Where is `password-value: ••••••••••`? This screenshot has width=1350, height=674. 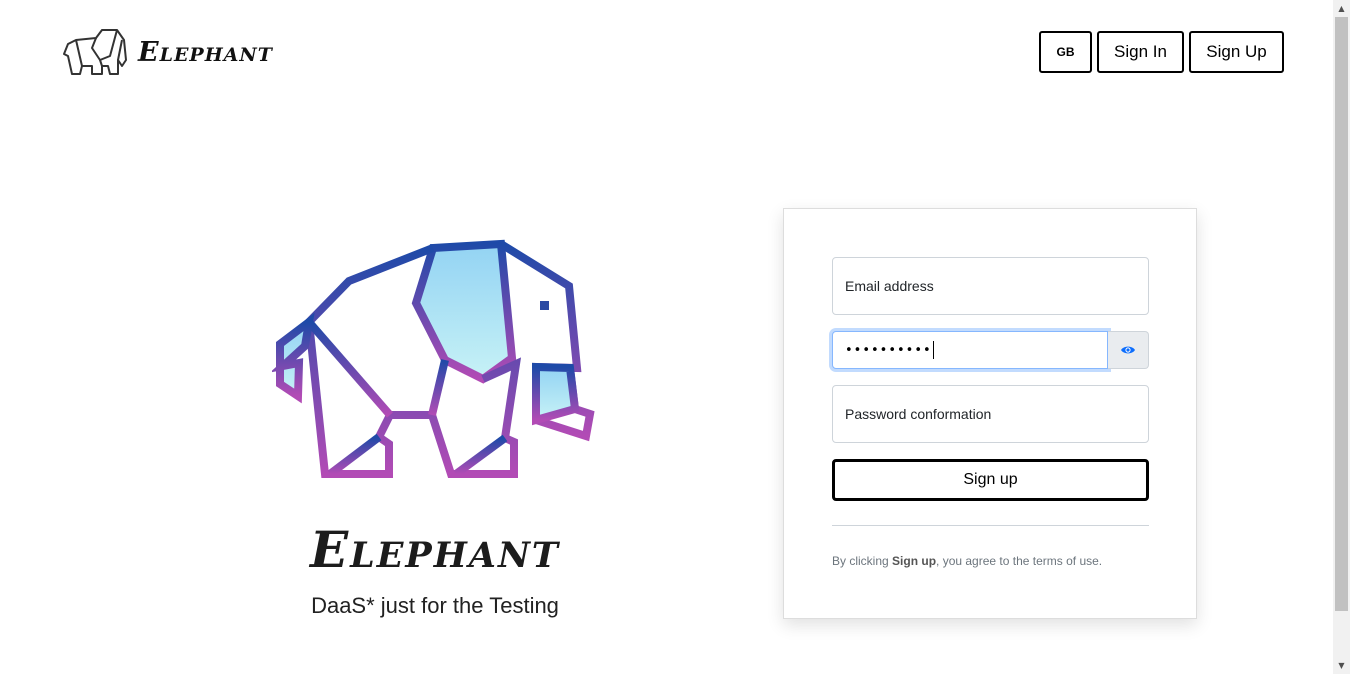
password-value: •••••••••• is located at coordinates (888, 350).